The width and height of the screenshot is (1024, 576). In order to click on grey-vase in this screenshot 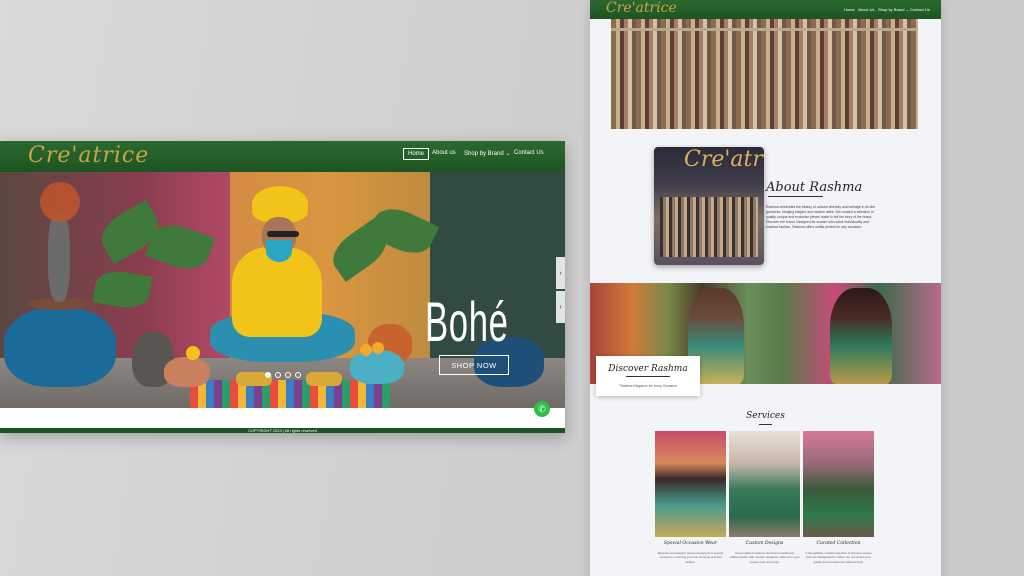, I will do `click(59, 257)`.